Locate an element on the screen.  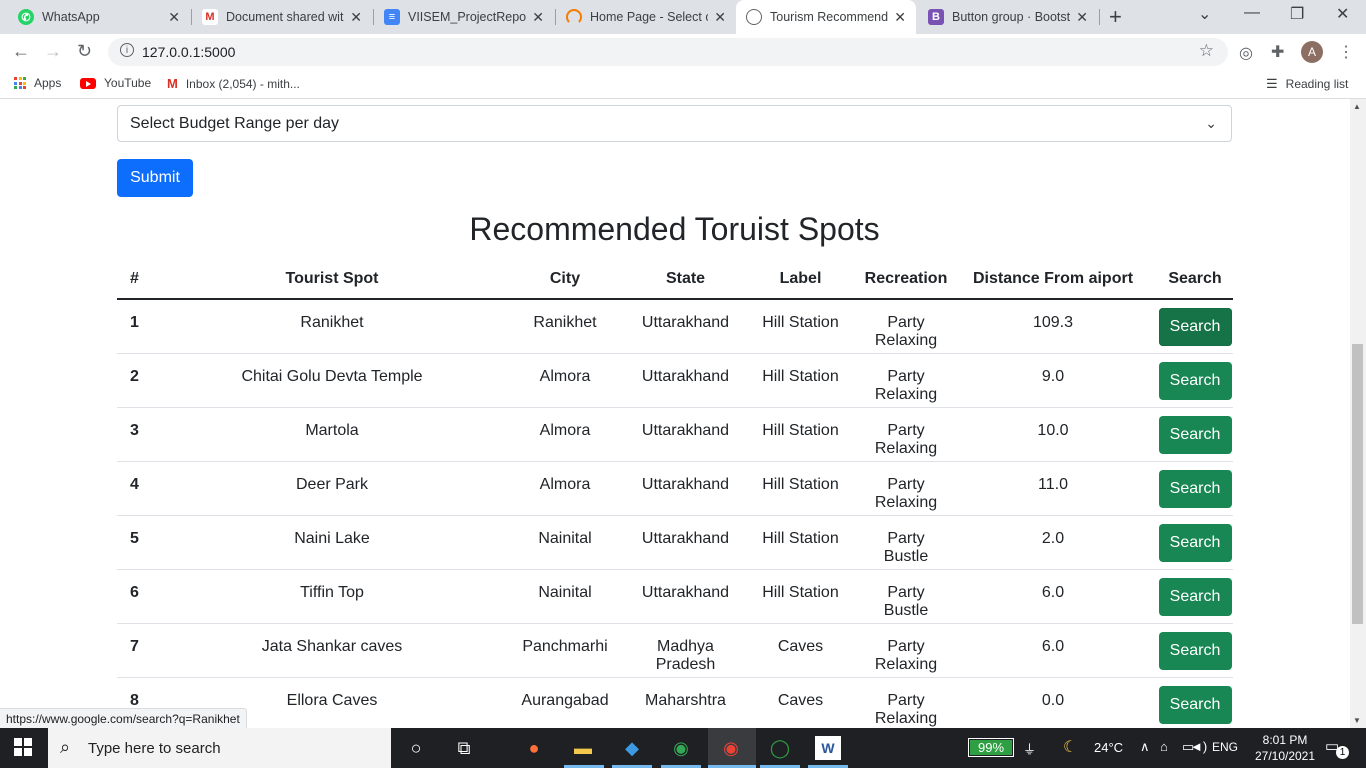
forward-icon: → is located at coordinates (53, 51).